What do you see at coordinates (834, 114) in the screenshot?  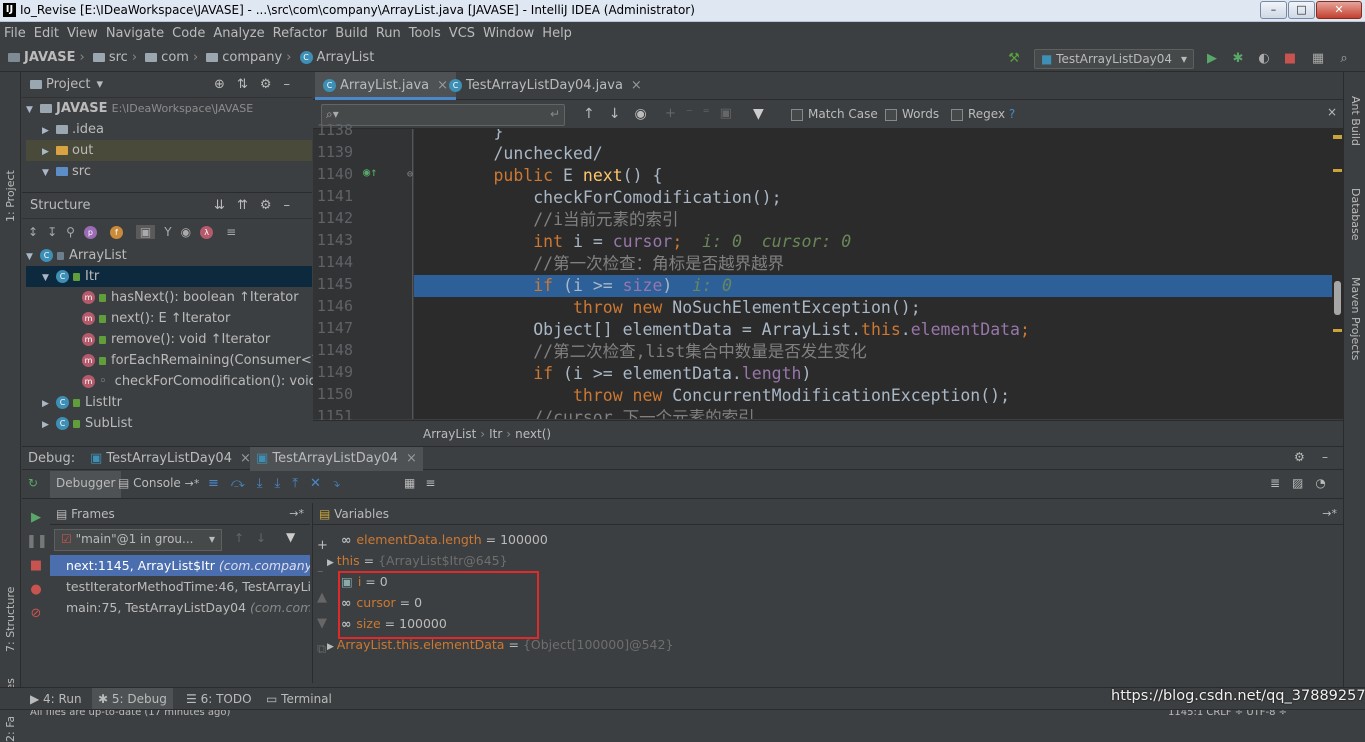 I see `match-case-checkbox: Match Case` at bounding box center [834, 114].